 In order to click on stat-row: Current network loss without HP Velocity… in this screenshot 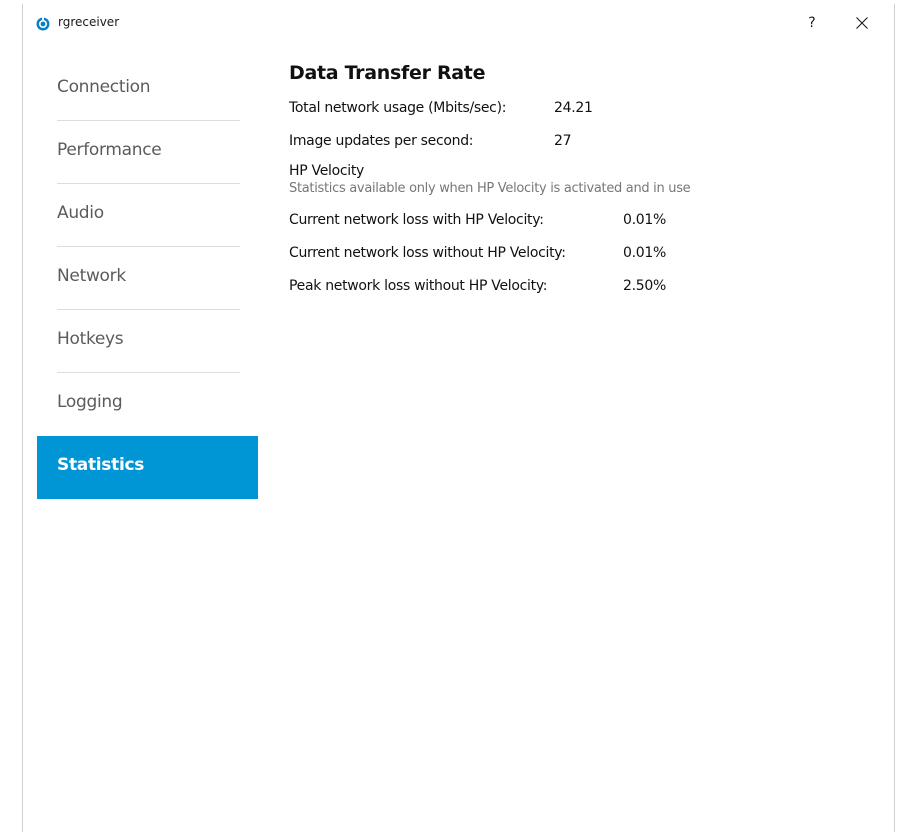, I will do `click(584, 251)`.